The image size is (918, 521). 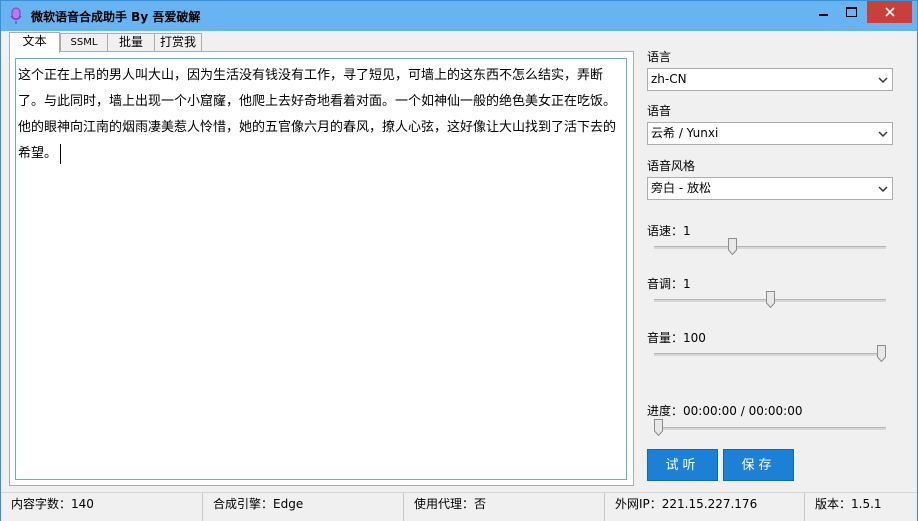 What do you see at coordinates (758, 465) in the screenshot?
I see `save-button: 保存` at bounding box center [758, 465].